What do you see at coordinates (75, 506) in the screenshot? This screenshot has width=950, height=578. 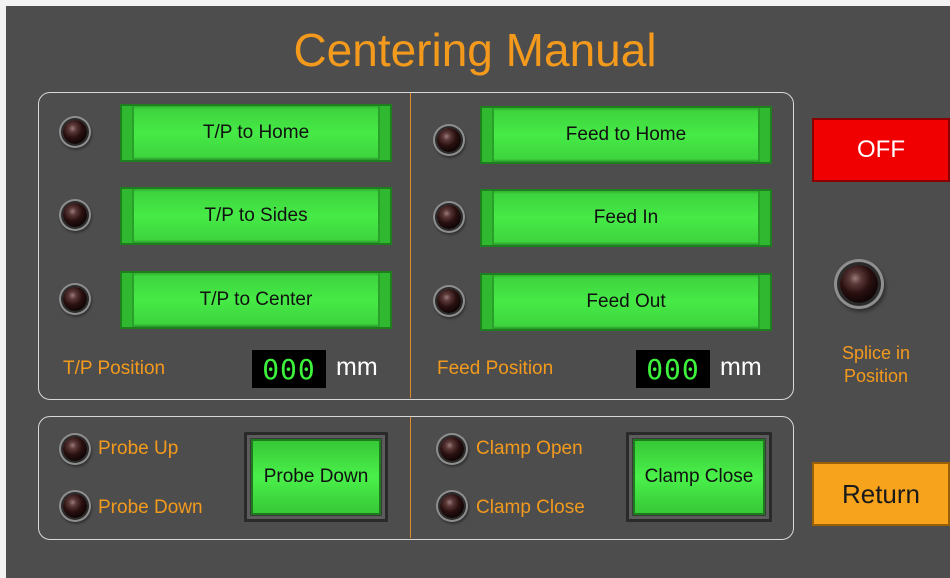 I see `probe-down-indicator-led` at bounding box center [75, 506].